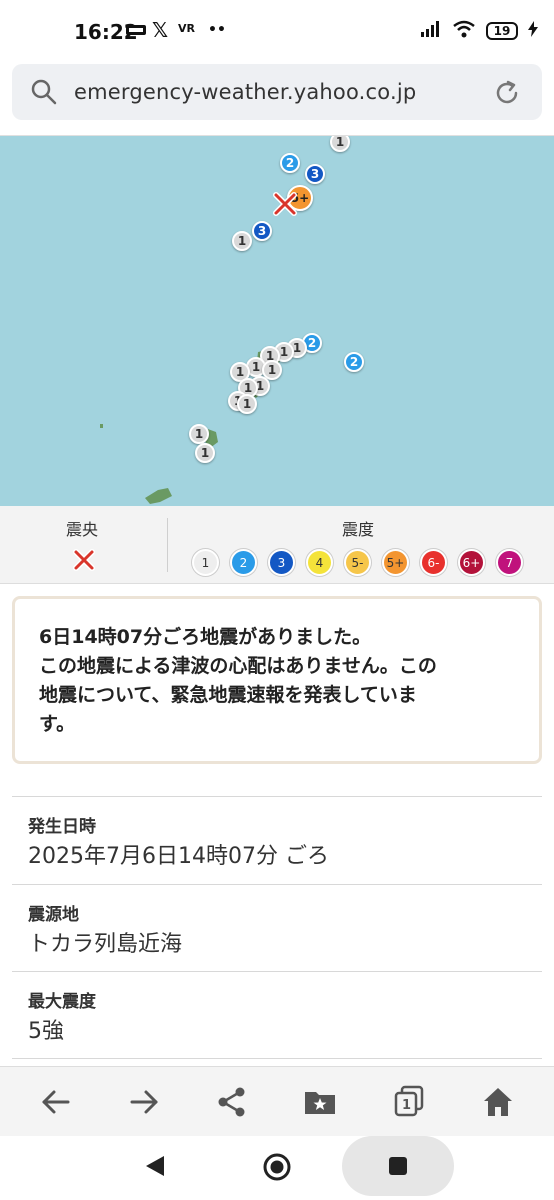  Describe the element at coordinates (464, 31) in the screenshot. I see `wifi-icon` at that location.